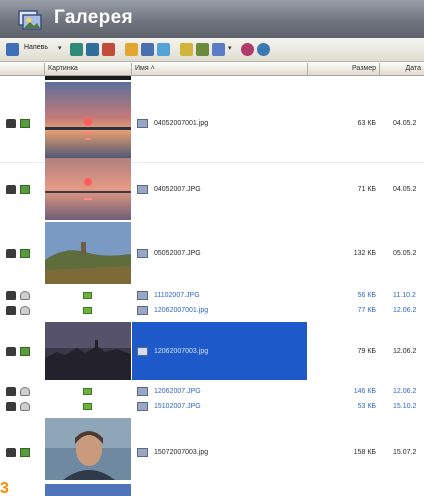  What do you see at coordinates (212, 189) in the screenshot?
I see `table-row: 04052007.JPG 71 КБ 04.05.2` at bounding box center [212, 189].